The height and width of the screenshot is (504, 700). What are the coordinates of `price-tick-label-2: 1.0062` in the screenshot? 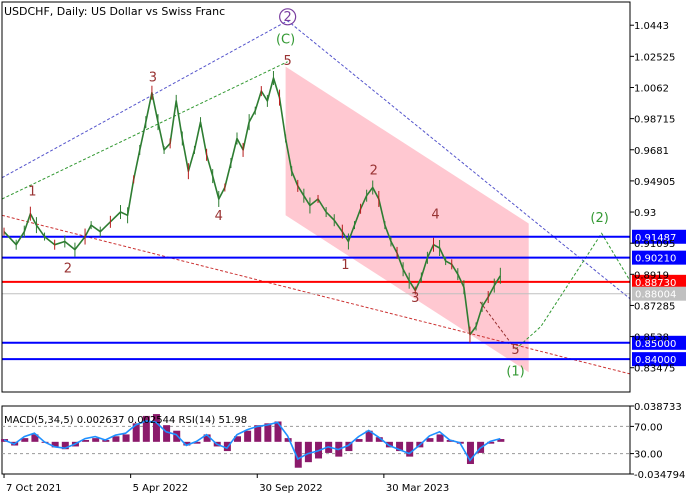 It's located at (651, 88).